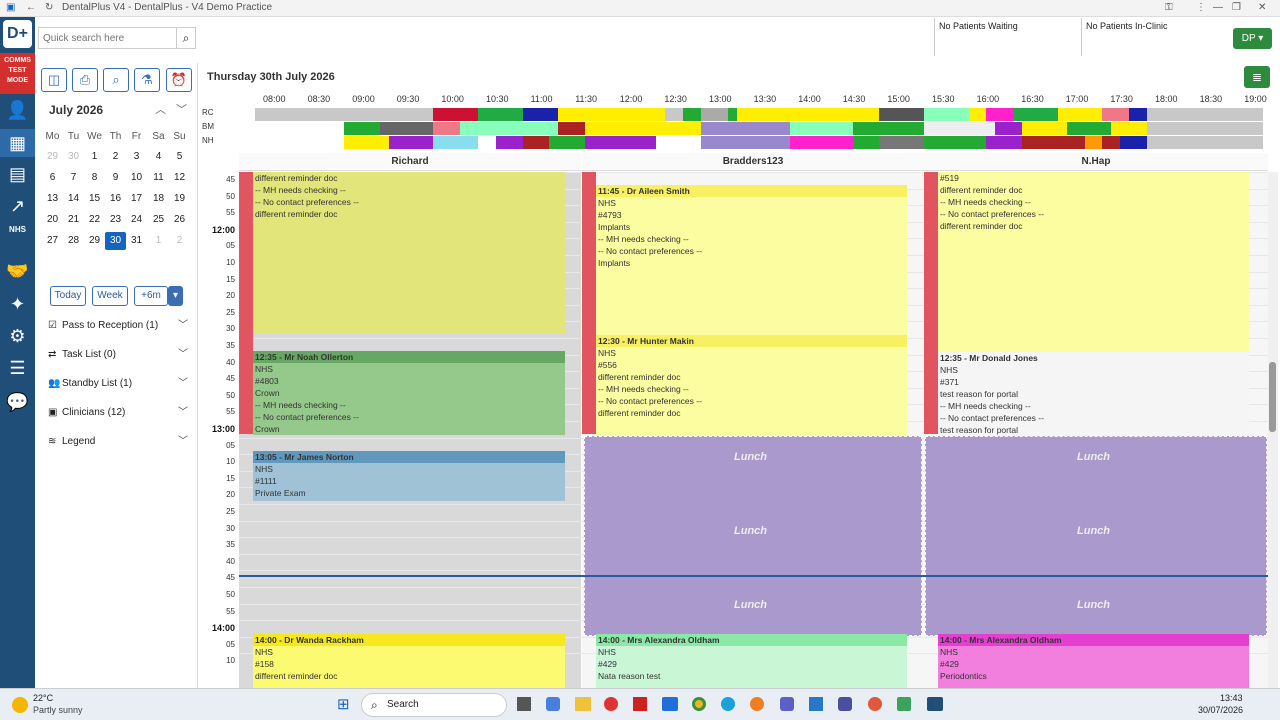  What do you see at coordinates (158, 178) in the screenshot?
I see `calendar-day: 11` at bounding box center [158, 178].